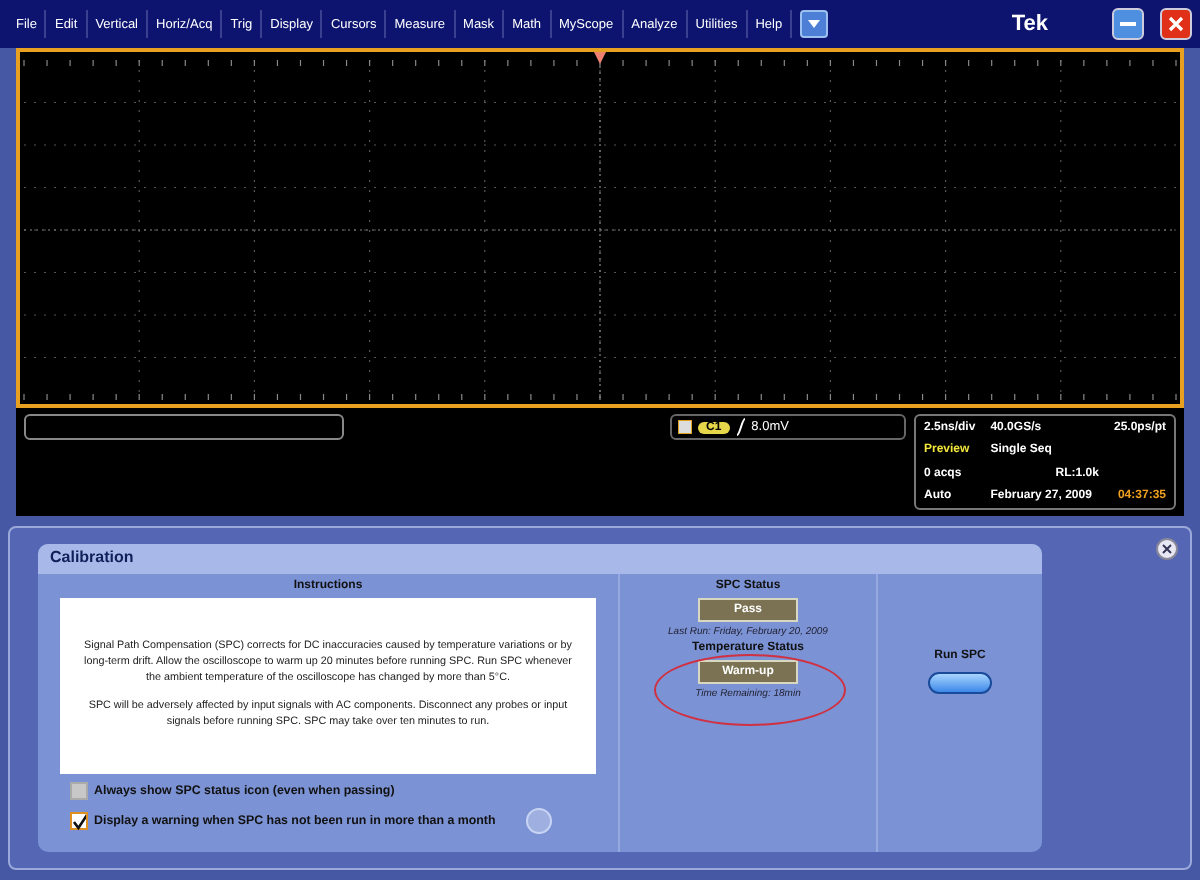  I want to click on dropdown-button, so click(814, 24).